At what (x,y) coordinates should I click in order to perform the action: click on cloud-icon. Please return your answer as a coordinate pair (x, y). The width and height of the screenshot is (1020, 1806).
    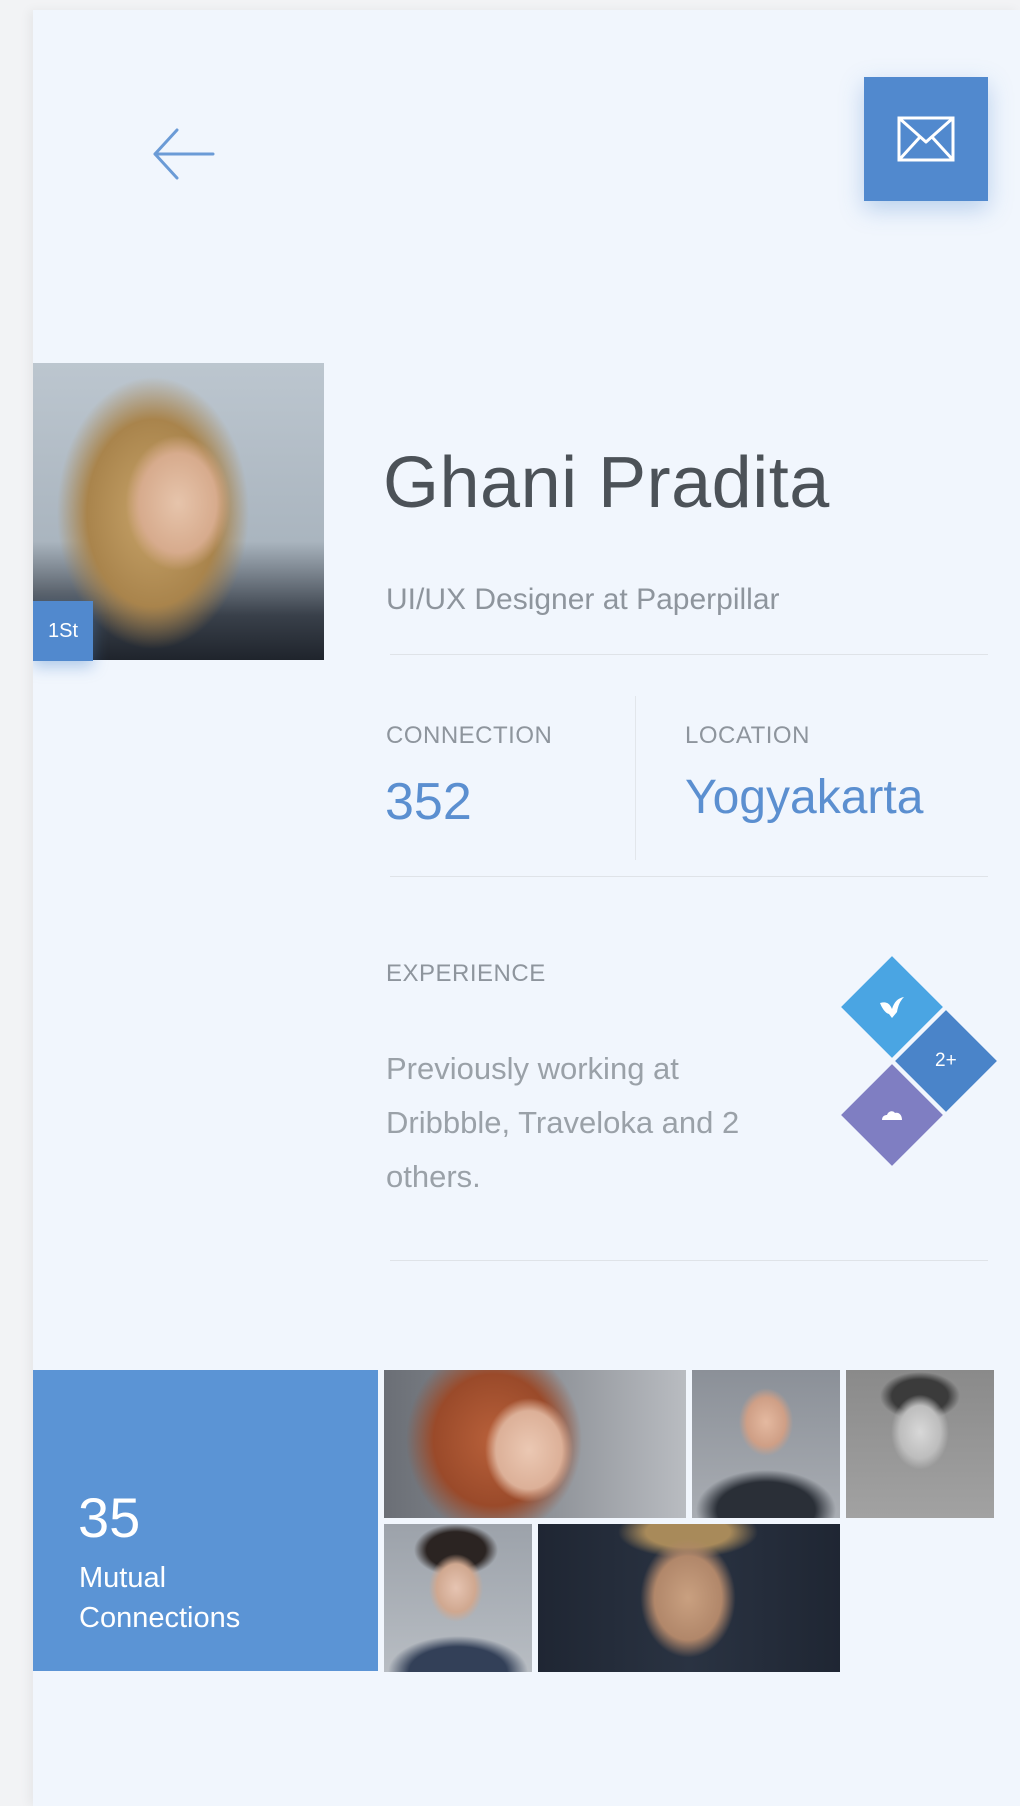
    Looking at the image, I should click on (892, 1115).